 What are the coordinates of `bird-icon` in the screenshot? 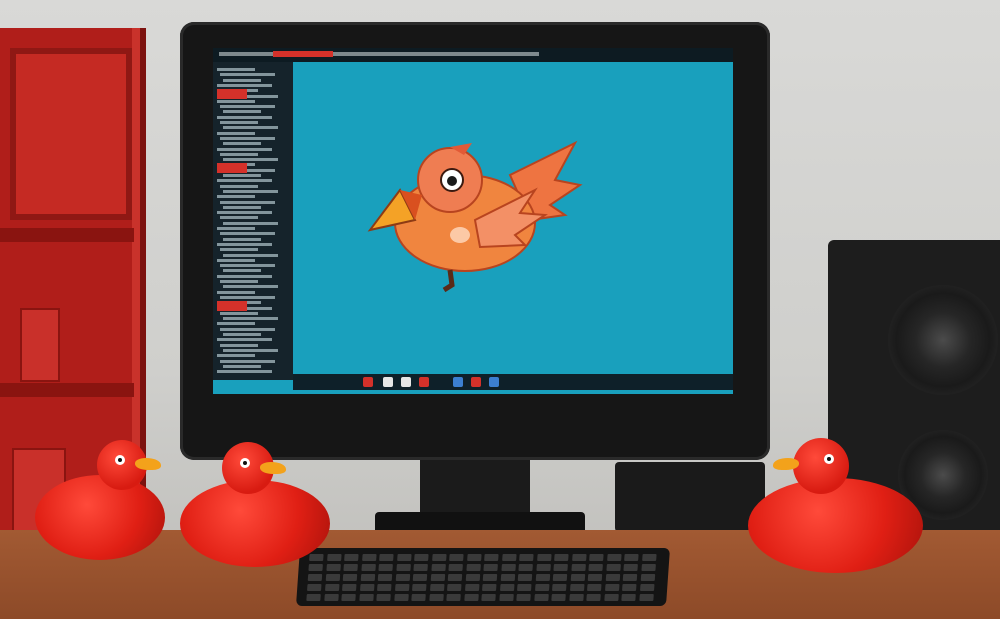 It's located at (475, 216).